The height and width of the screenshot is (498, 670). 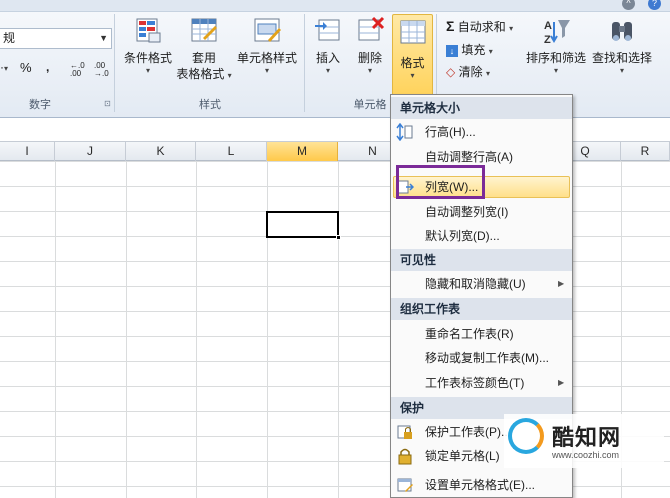 I want to click on binoculars-icon, so click(x=622, y=31).